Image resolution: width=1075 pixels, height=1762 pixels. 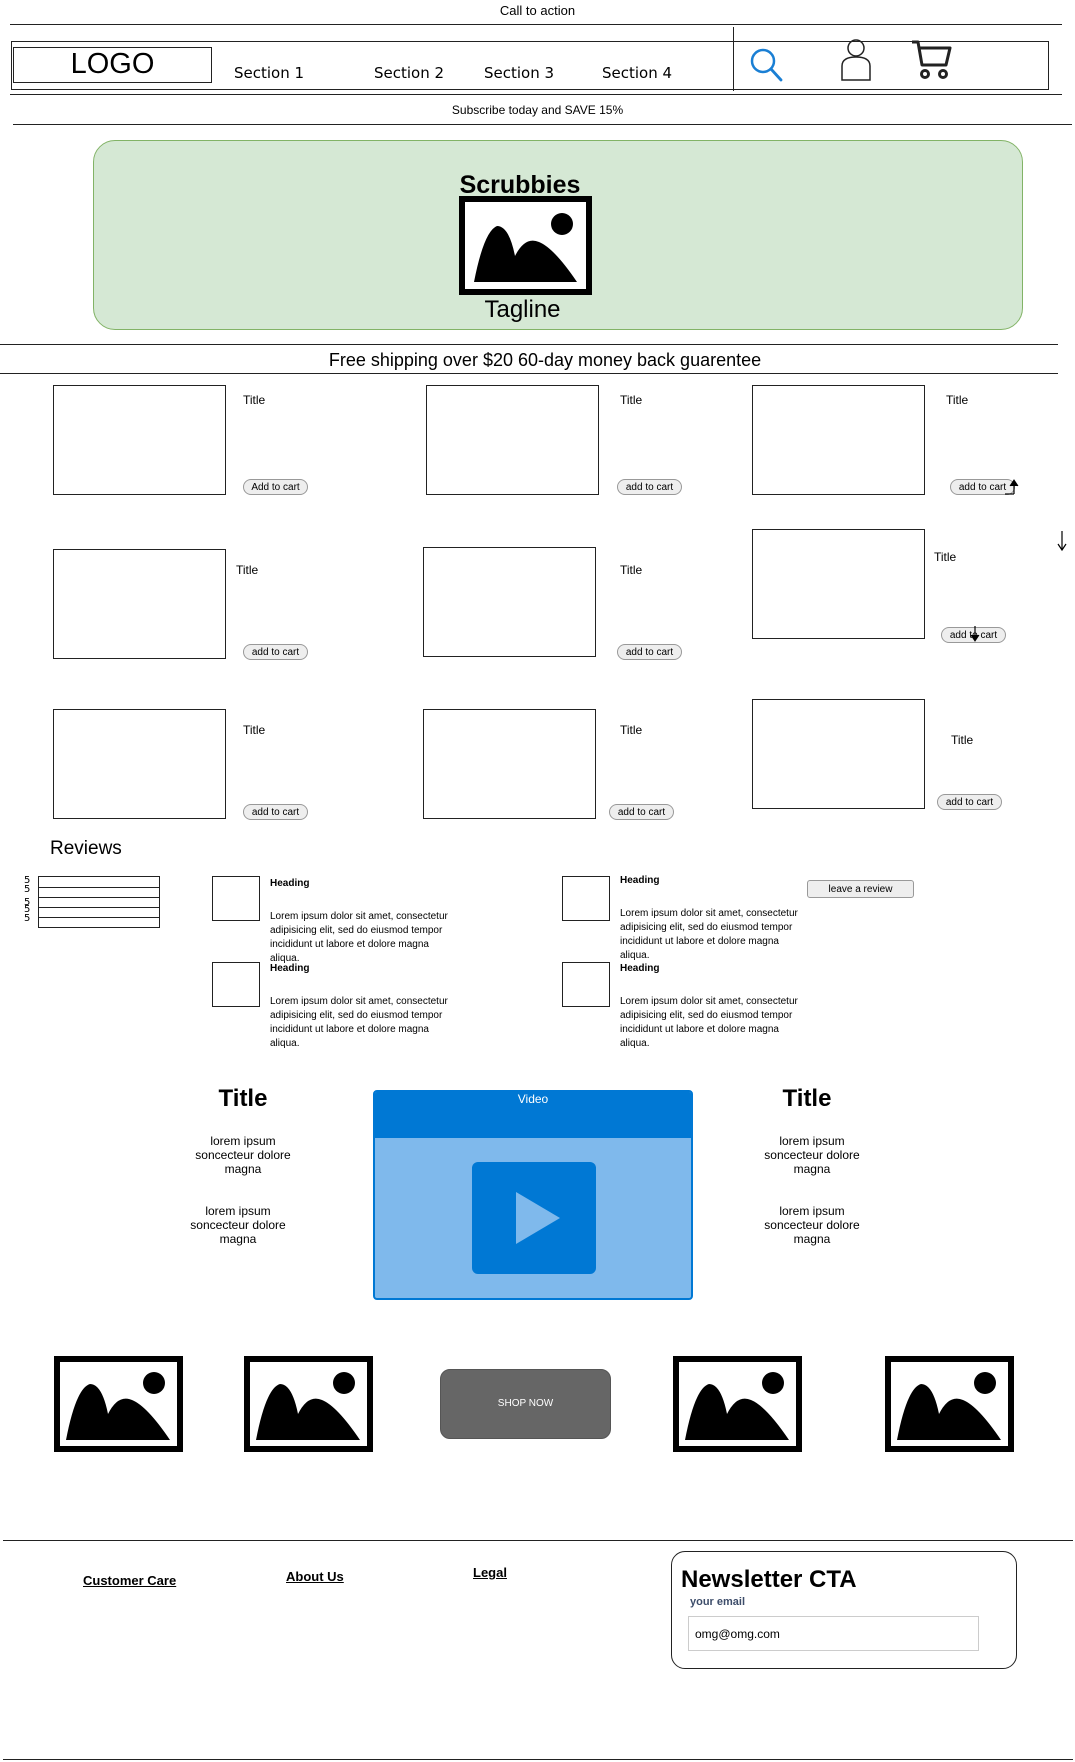 What do you see at coordinates (525, 1404) in the screenshot?
I see `shop-now-button: SHOP NOW` at bounding box center [525, 1404].